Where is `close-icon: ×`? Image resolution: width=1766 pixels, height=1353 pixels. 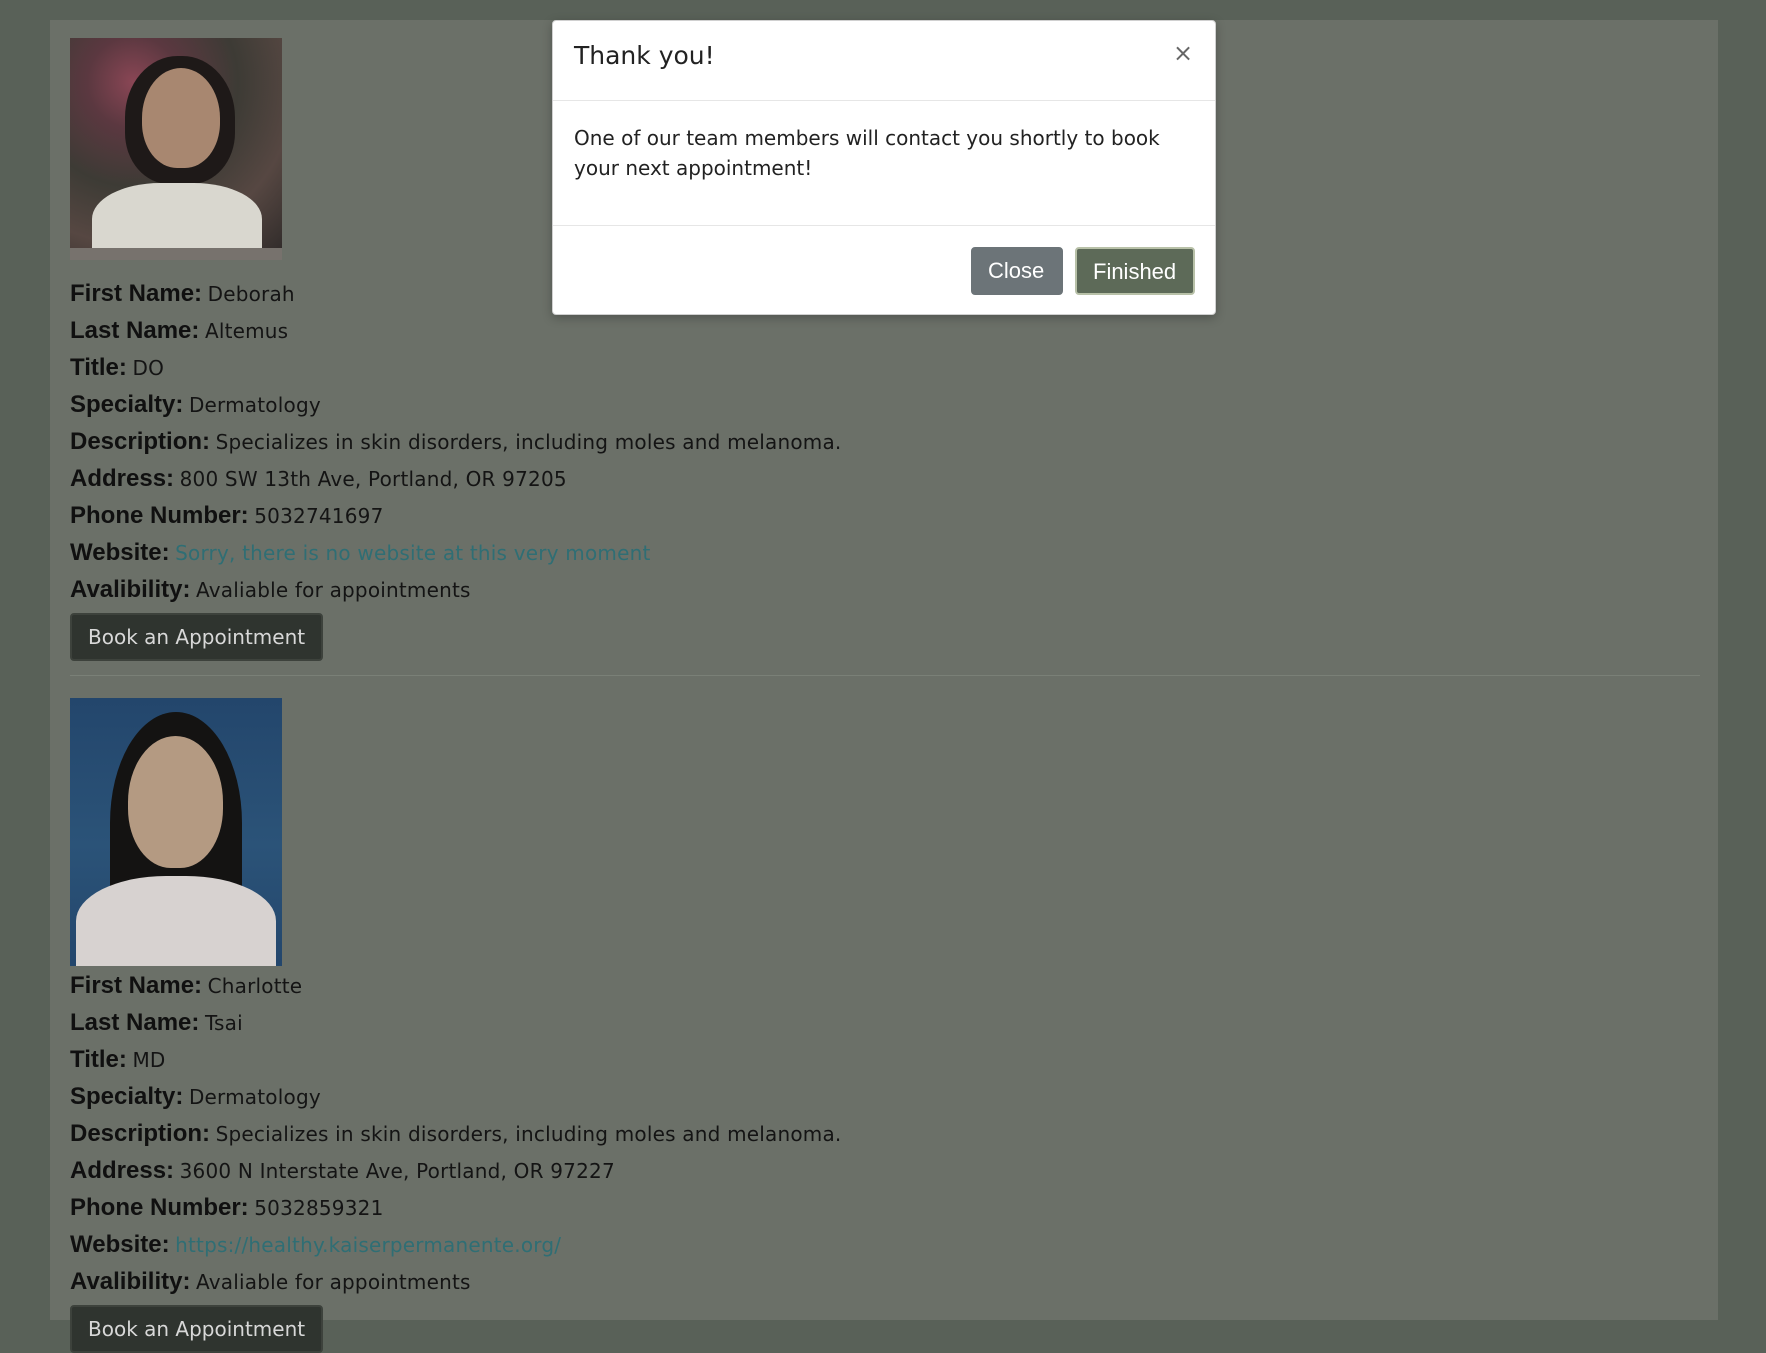
close-icon: × is located at coordinates (1183, 53).